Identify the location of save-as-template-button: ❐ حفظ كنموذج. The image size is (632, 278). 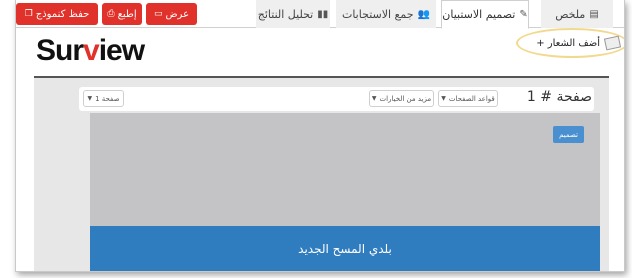
(57, 14).